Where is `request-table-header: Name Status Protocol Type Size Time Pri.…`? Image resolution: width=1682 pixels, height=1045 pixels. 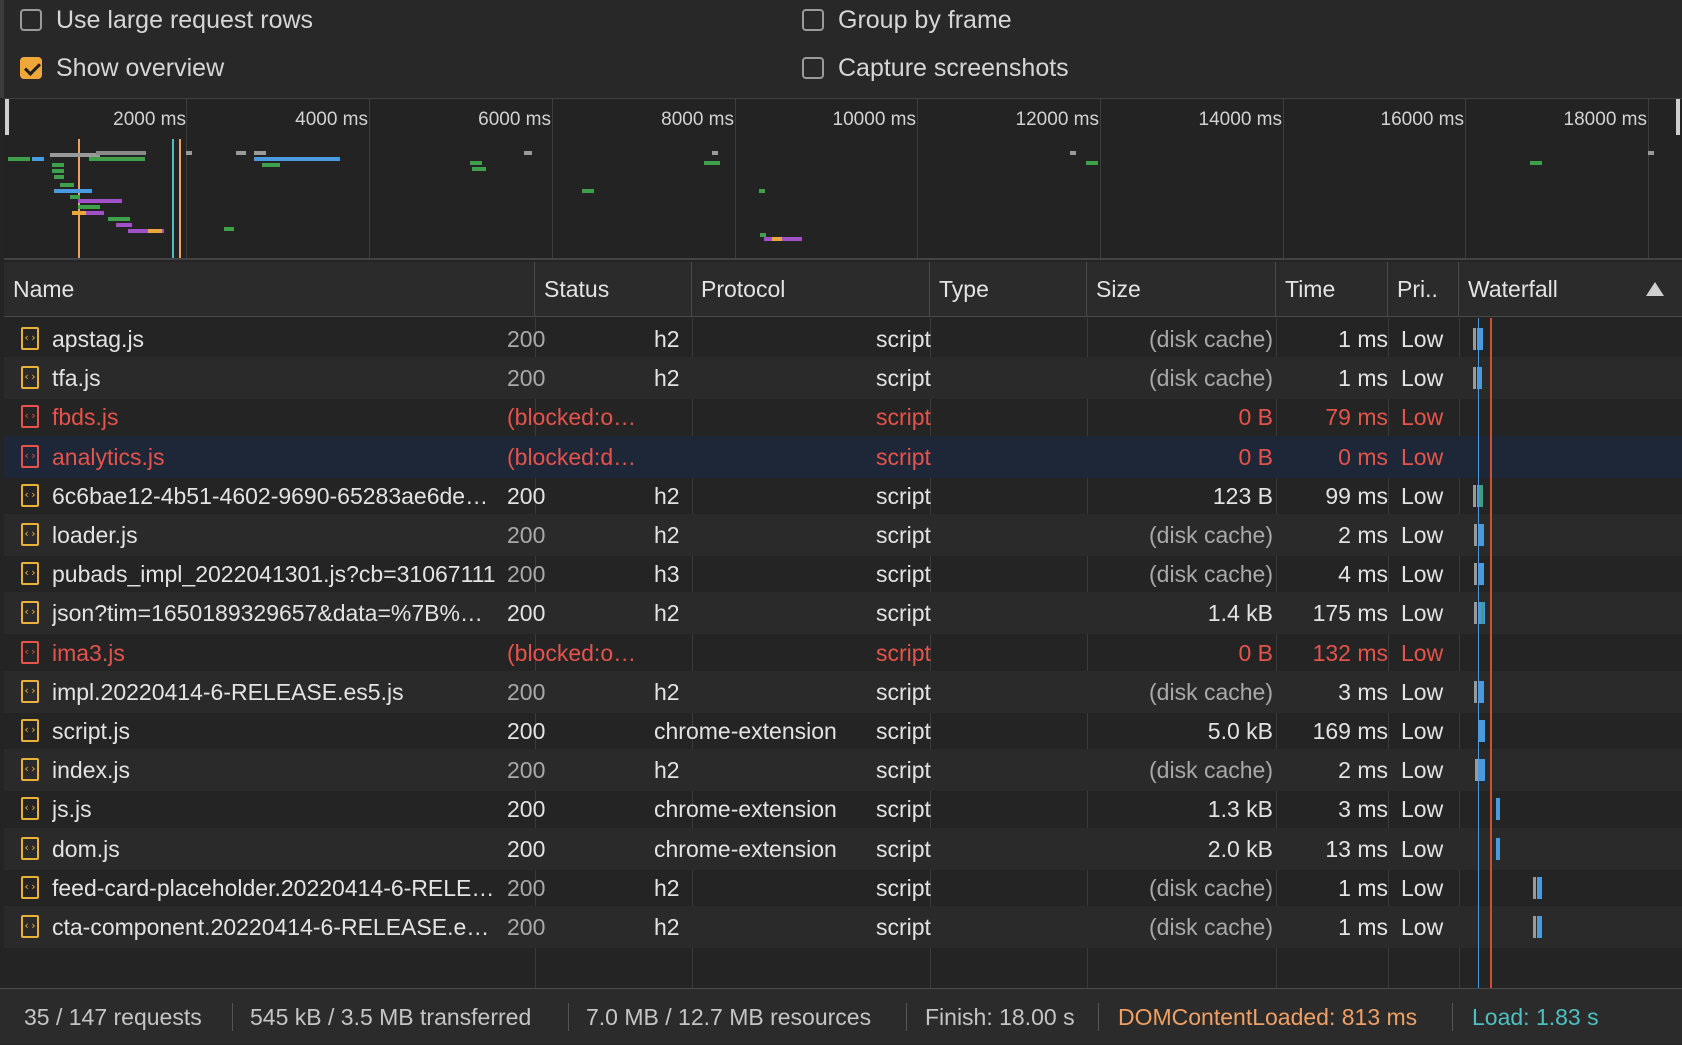 request-table-header: Name Status Protocol Type Size Time Pri.… is located at coordinates (843, 289).